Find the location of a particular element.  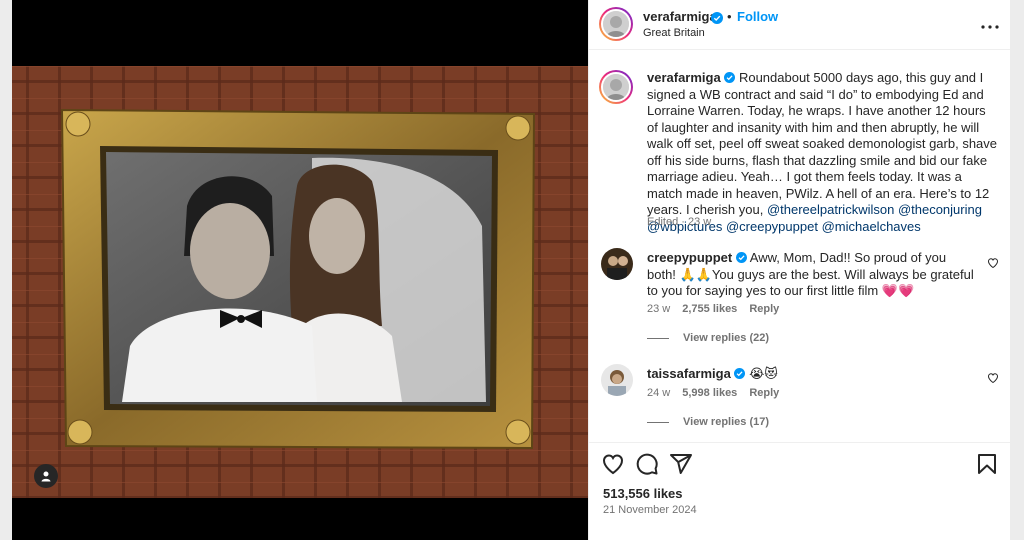

comment-bubble-icon is located at coordinates (647, 466).